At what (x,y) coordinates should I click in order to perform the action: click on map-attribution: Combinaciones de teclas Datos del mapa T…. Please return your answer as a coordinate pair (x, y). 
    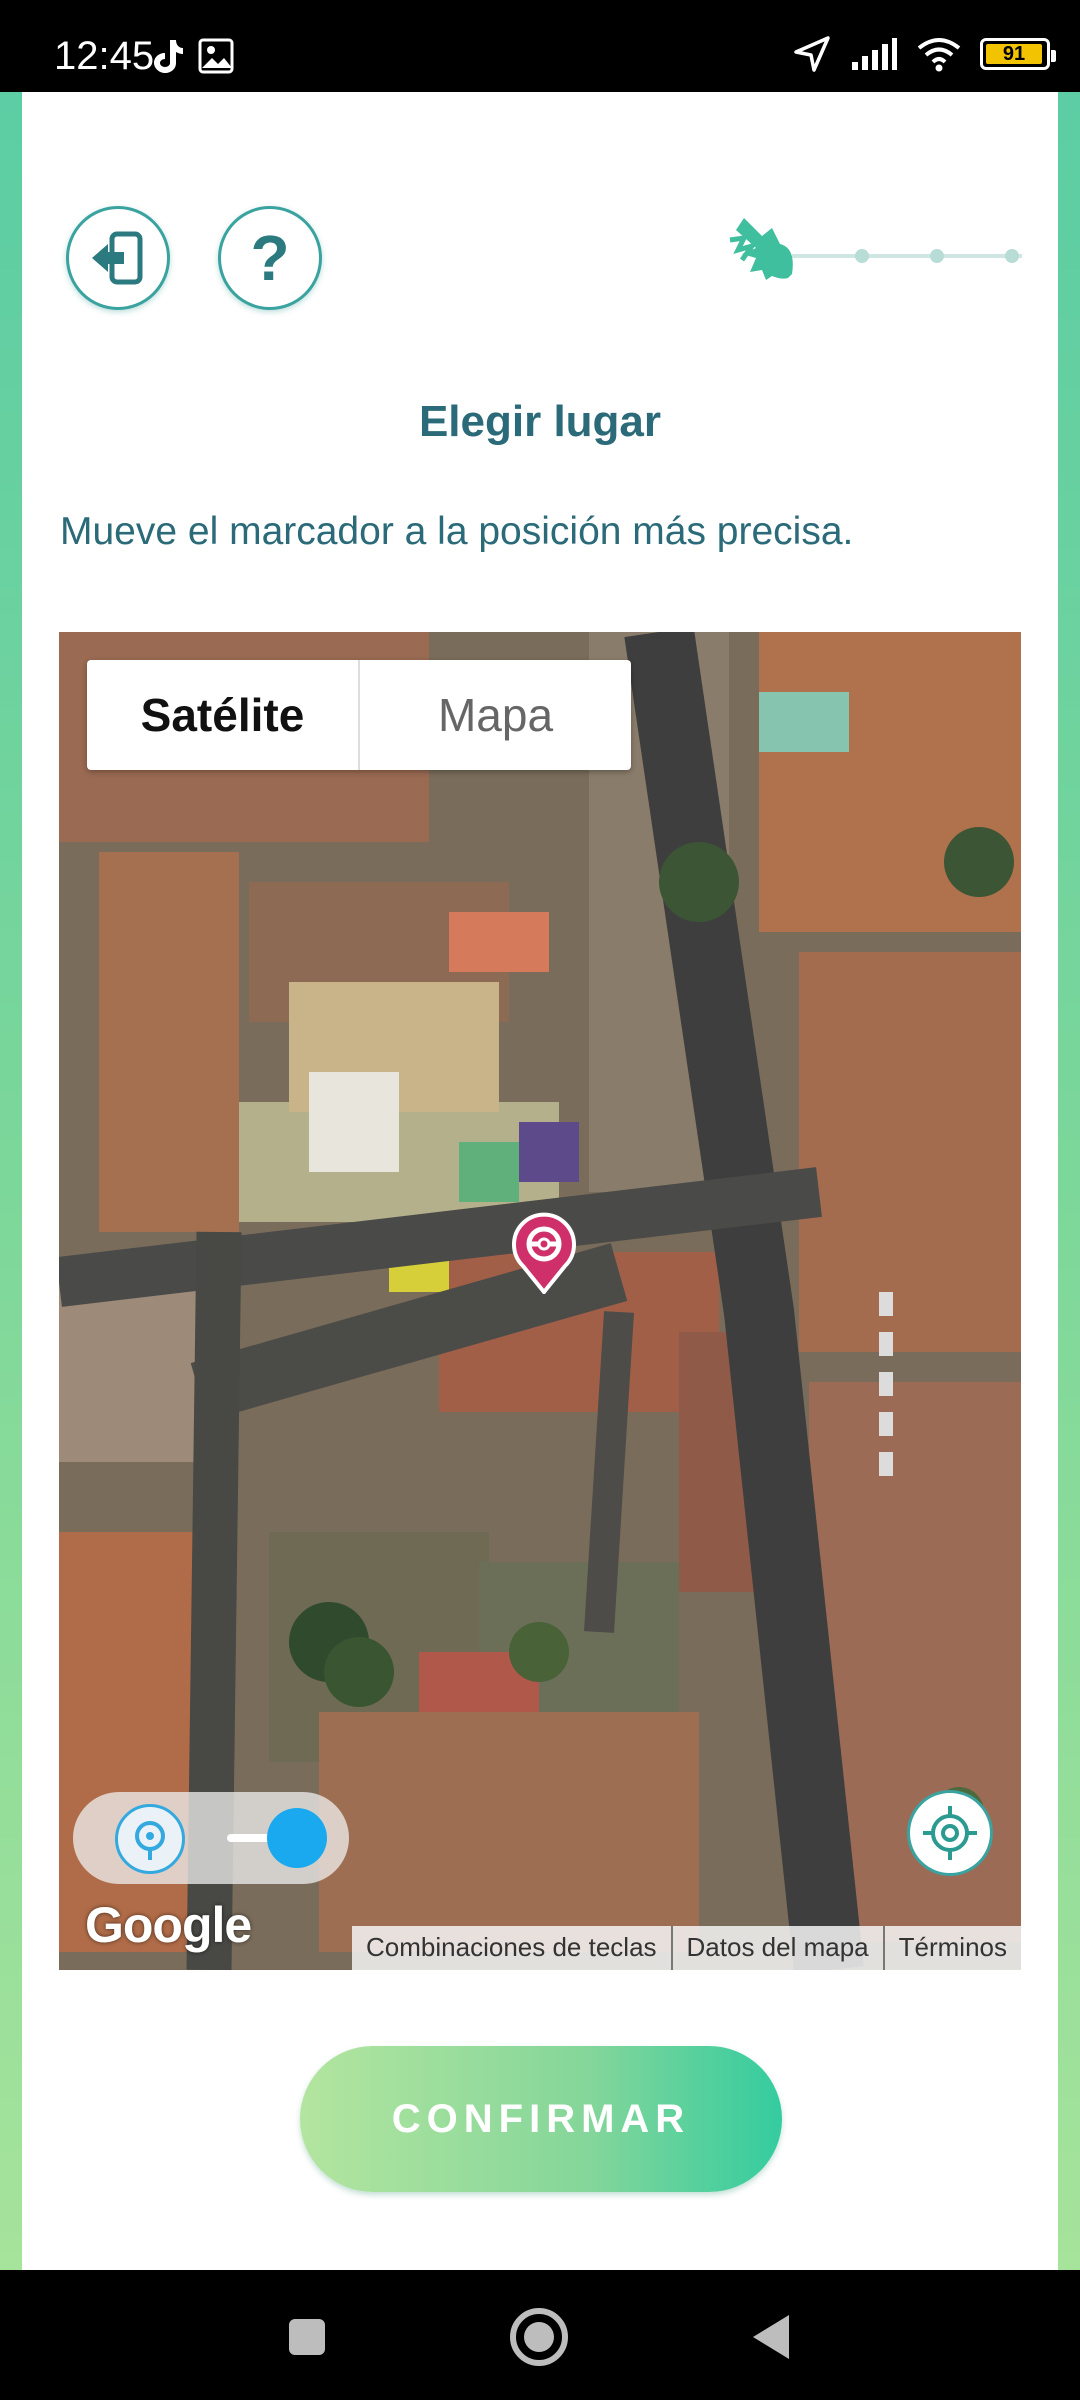
    Looking at the image, I should click on (686, 1948).